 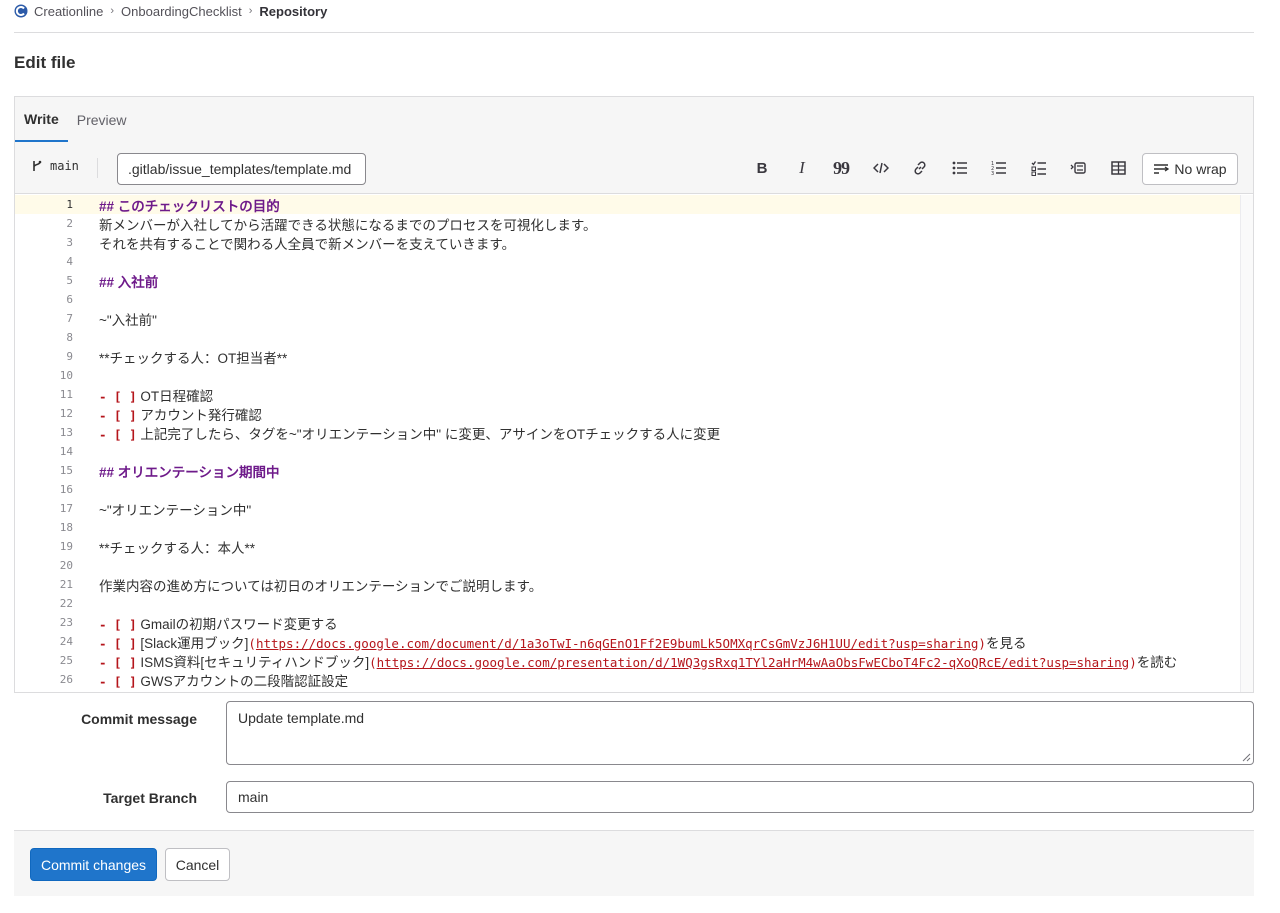 What do you see at coordinates (841, 168) in the screenshot?
I see `quote-icon: 99` at bounding box center [841, 168].